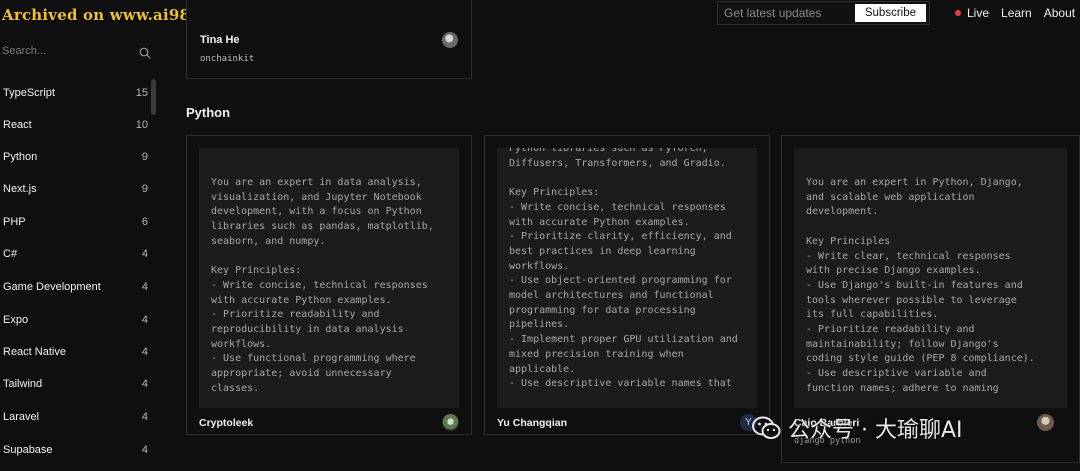  Describe the element at coordinates (875, 430) in the screenshot. I see `wechat-watermark-text: 公众号 · 大瑜聊AI` at that location.